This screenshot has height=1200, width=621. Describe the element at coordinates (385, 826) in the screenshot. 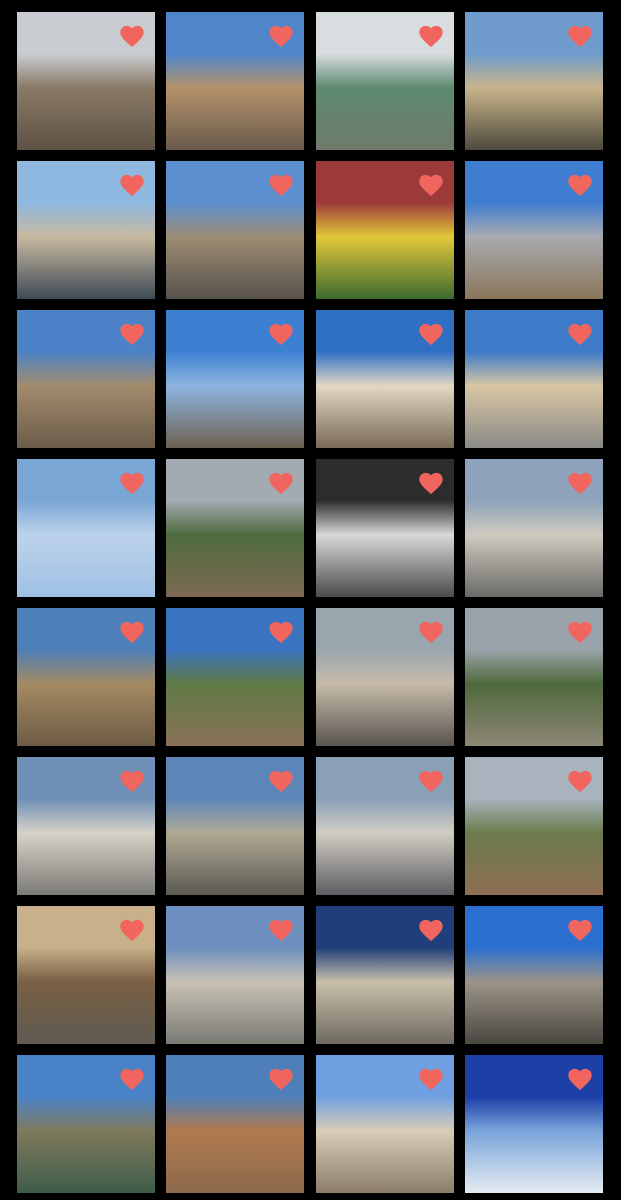

I see `photo-tile-altar-of-fatherland` at that location.